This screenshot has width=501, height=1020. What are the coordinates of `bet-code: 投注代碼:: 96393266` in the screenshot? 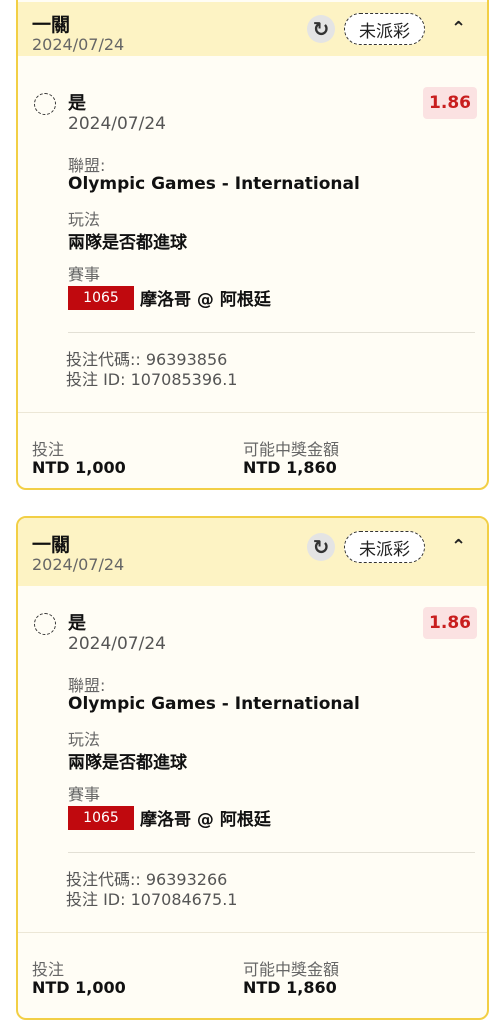 It's located at (147, 879).